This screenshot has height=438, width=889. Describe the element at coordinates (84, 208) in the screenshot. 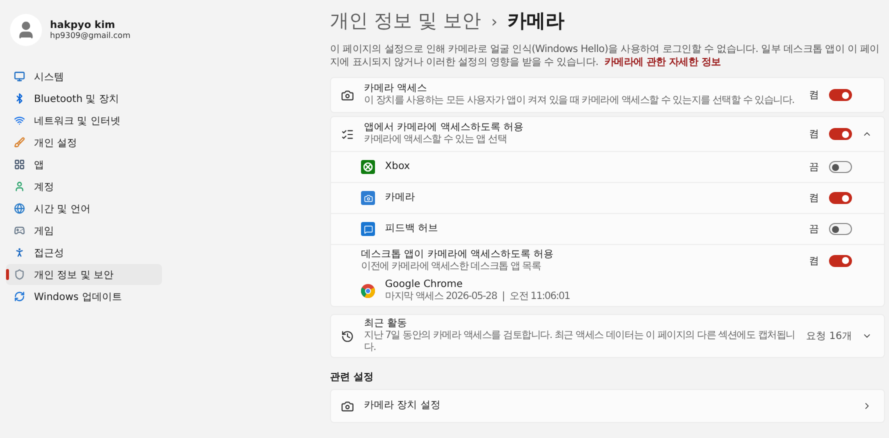

I see `nav-item: 시간 및 언어` at that location.